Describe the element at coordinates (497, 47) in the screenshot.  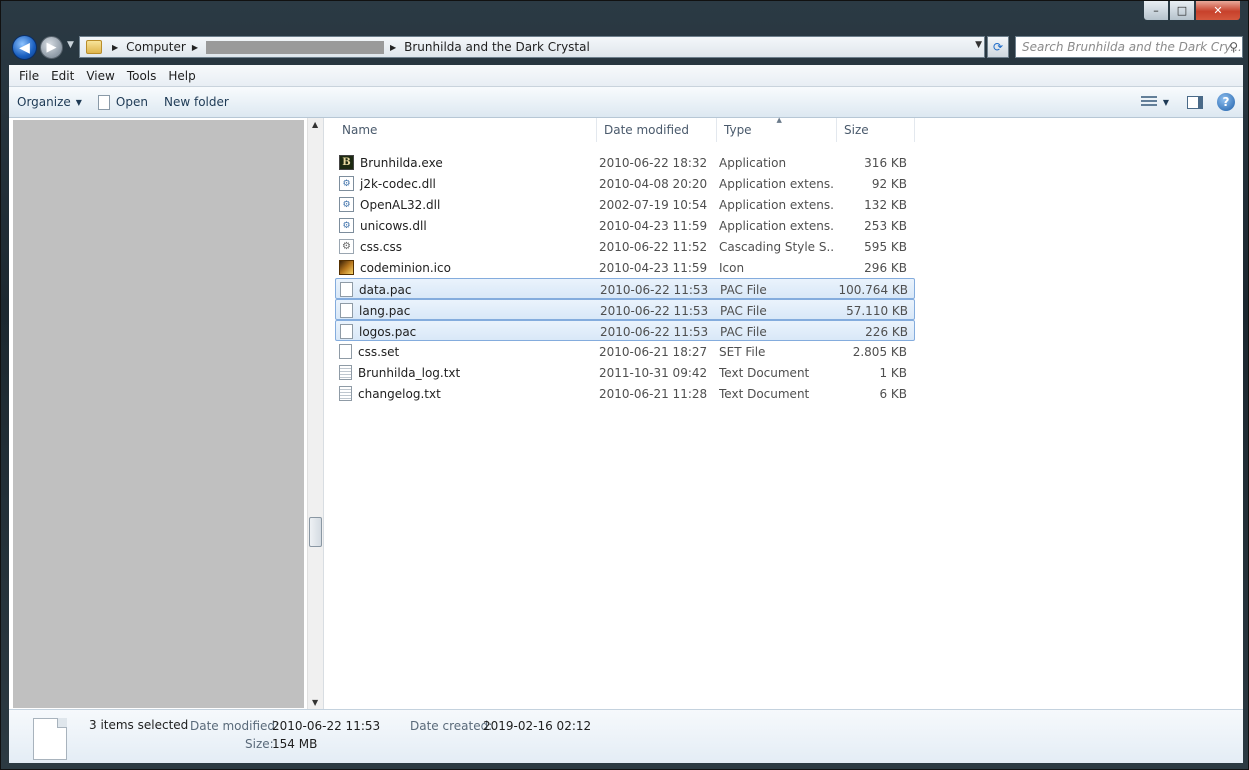
I see `breadcrumb-current-folder: Brunhilda and the Dark Crystal` at that location.